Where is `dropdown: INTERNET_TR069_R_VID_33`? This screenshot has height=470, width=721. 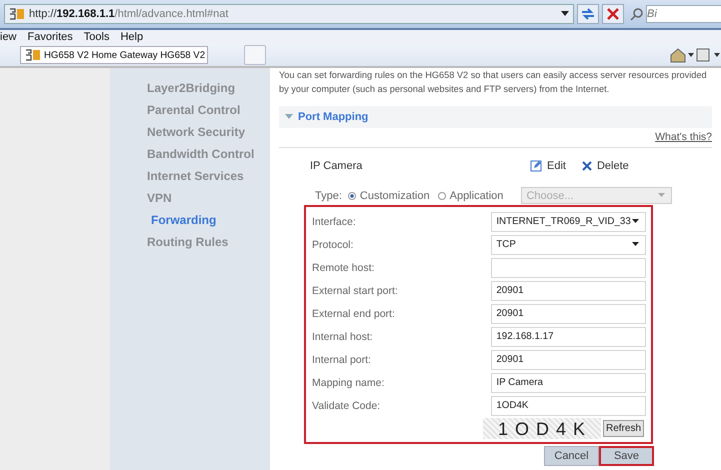
dropdown: INTERNET_TR069_R_VID_33 is located at coordinates (568, 222).